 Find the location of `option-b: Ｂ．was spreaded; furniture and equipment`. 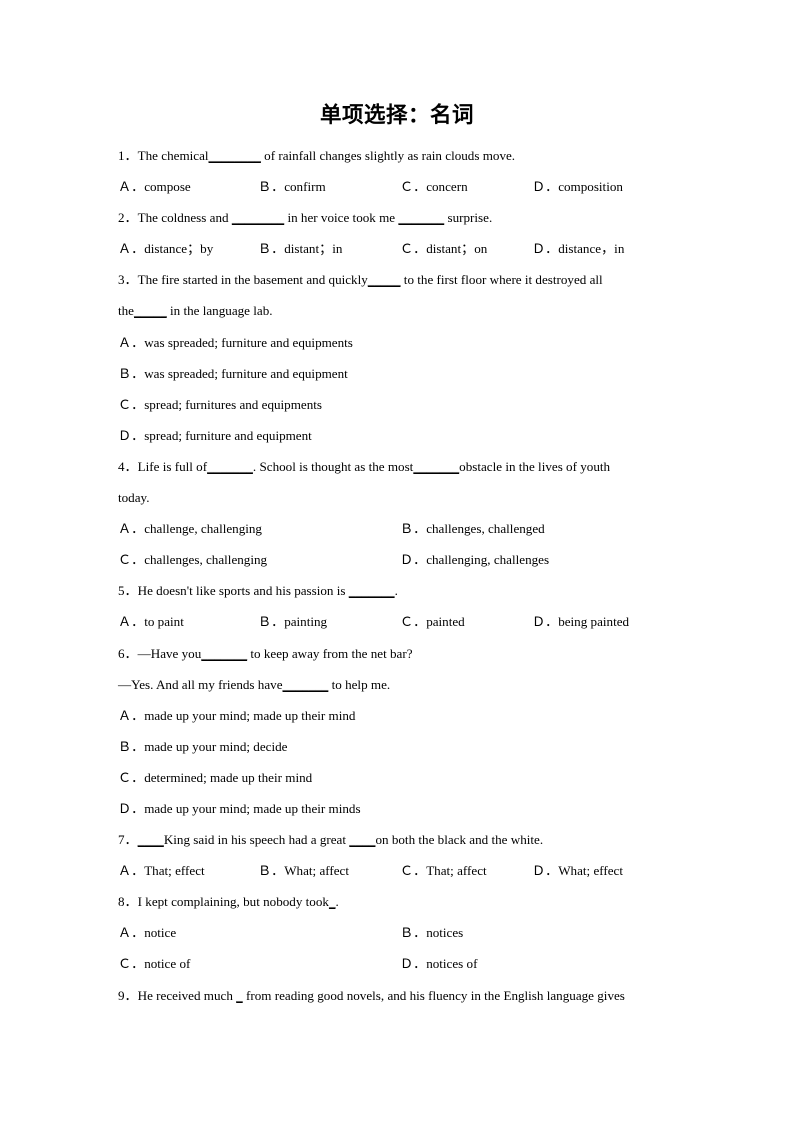

option-b: Ｂ．was spreaded; furniture and equipment is located at coordinates (233, 373).